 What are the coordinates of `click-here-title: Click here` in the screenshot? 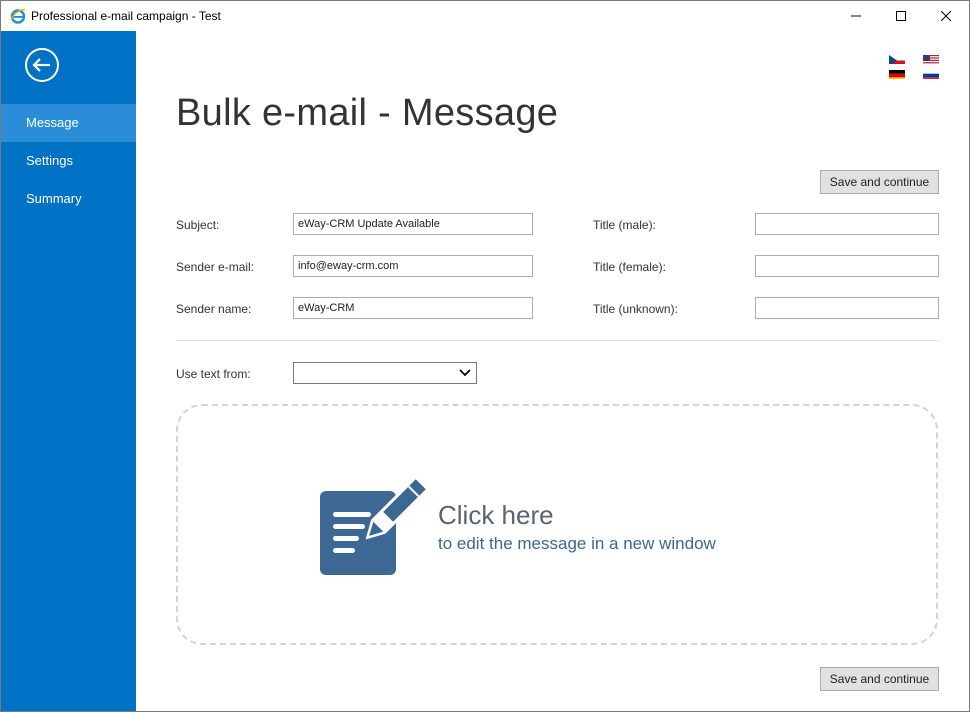 It's located at (496, 515).